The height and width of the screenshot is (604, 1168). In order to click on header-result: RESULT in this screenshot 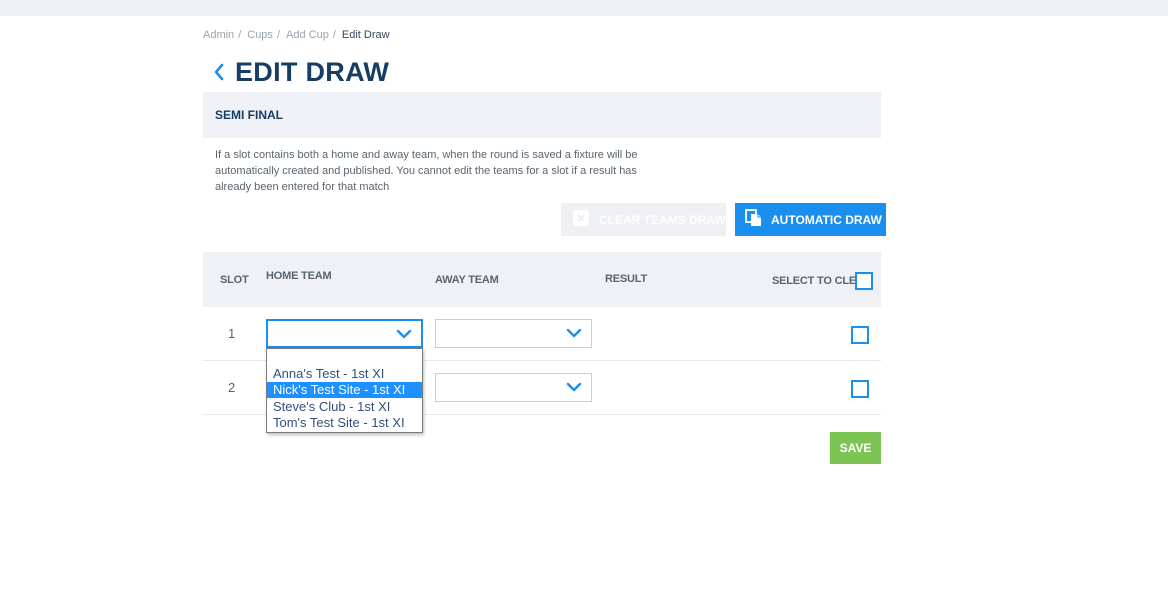, I will do `click(626, 279)`.